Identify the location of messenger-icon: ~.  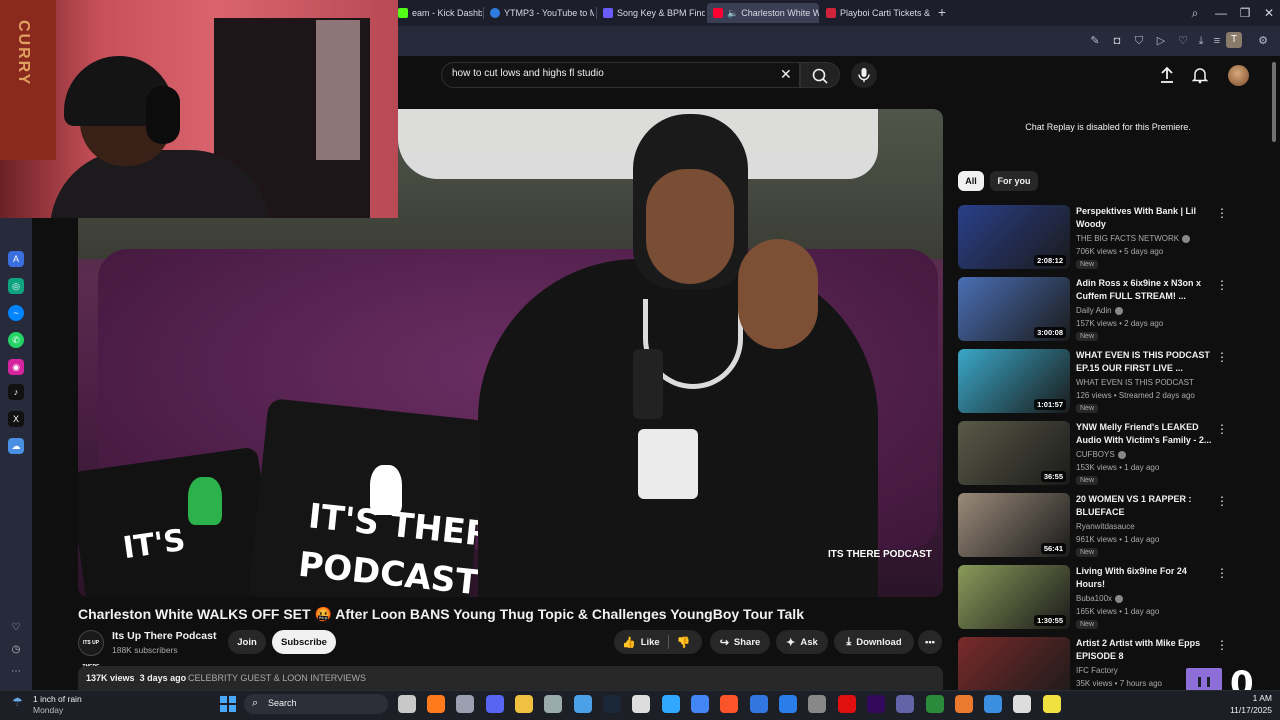
(16, 313).